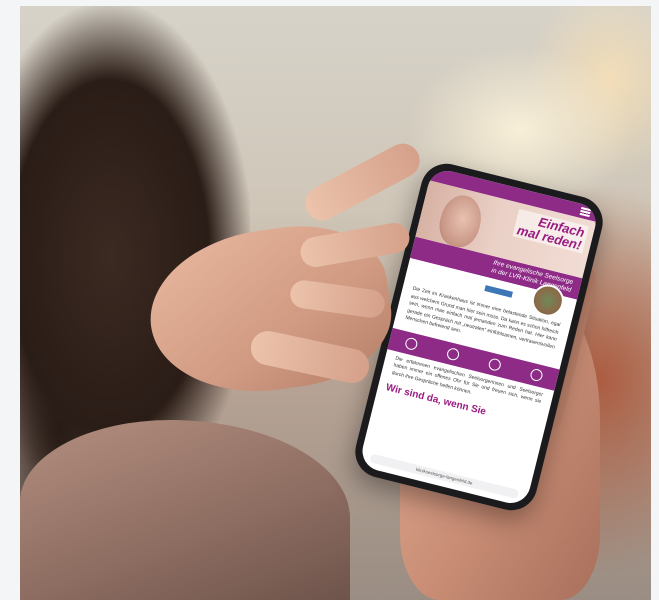 The width and height of the screenshot is (659, 600). I want to click on image-border-left, so click(10, 300).